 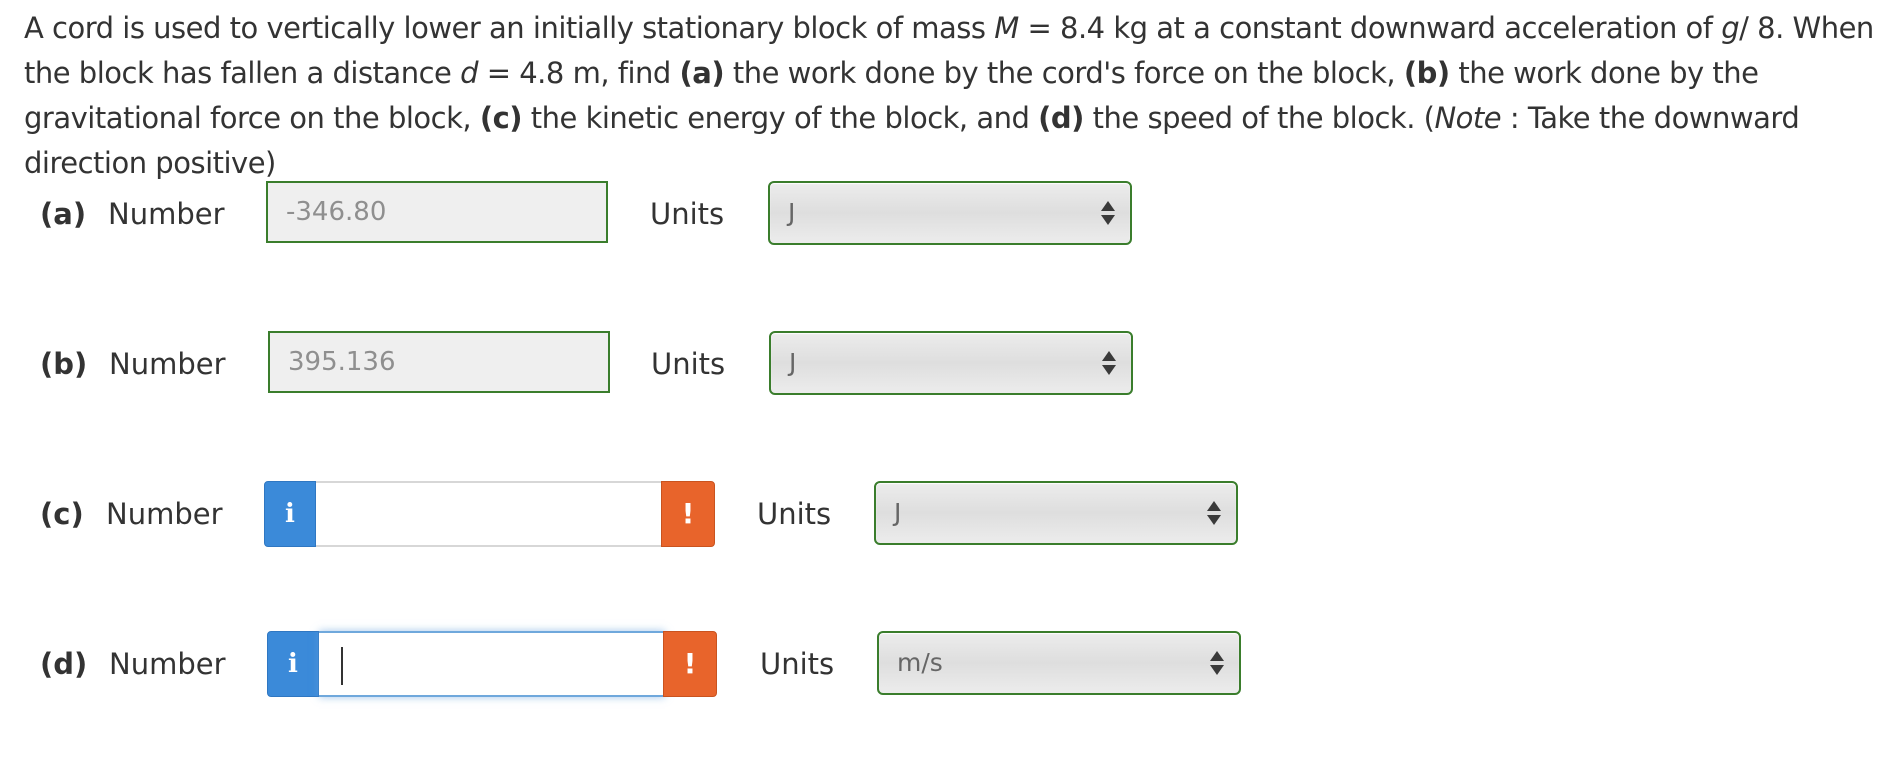 I want to click on mass-variable: M, so click(x=1006, y=28).